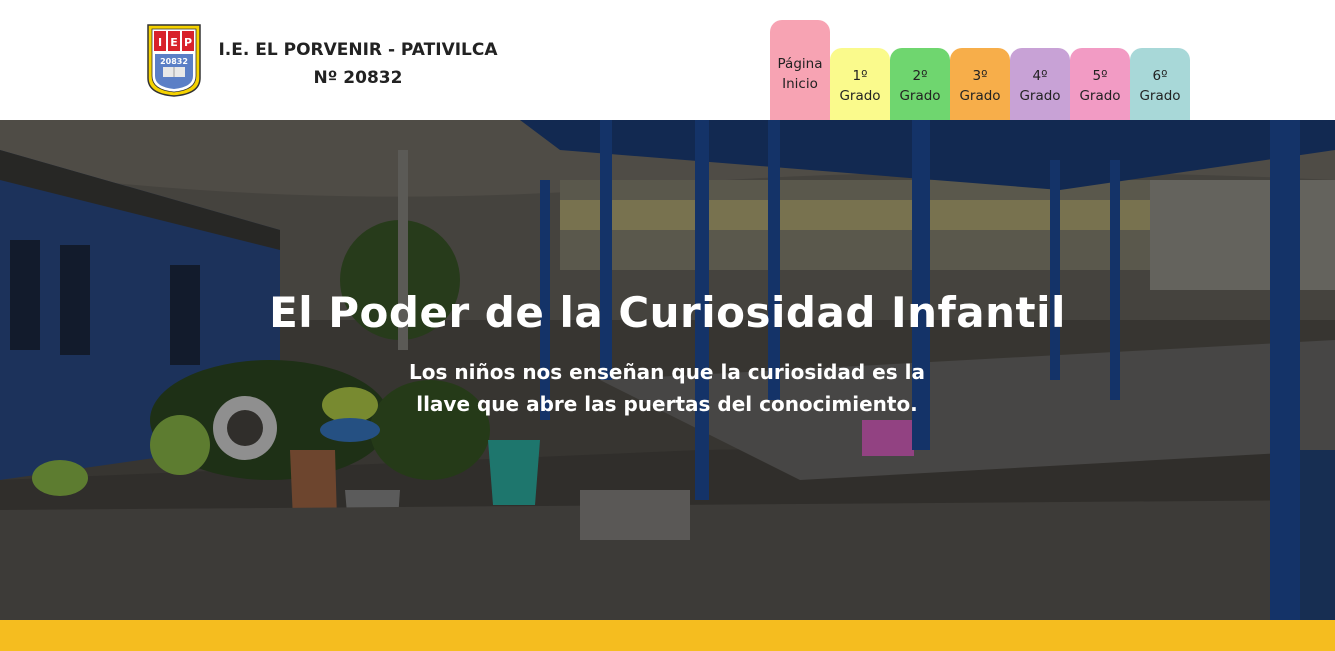 The height and width of the screenshot is (651, 1335). I want to click on tab-grado-1: 1º Grado, so click(860, 84).